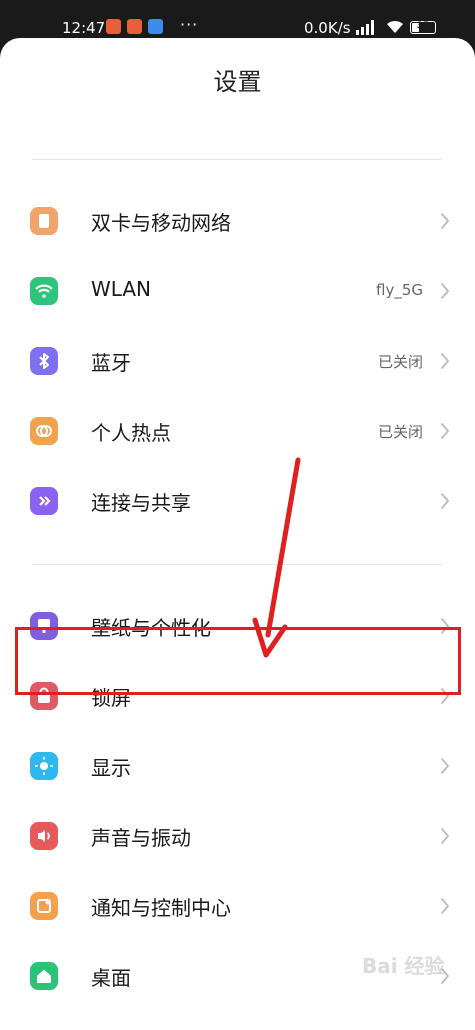 Image resolution: width=475 pixels, height=1030 pixels. Describe the element at coordinates (237, 766) in the screenshot. I see `settings-item: 显示` at that location.